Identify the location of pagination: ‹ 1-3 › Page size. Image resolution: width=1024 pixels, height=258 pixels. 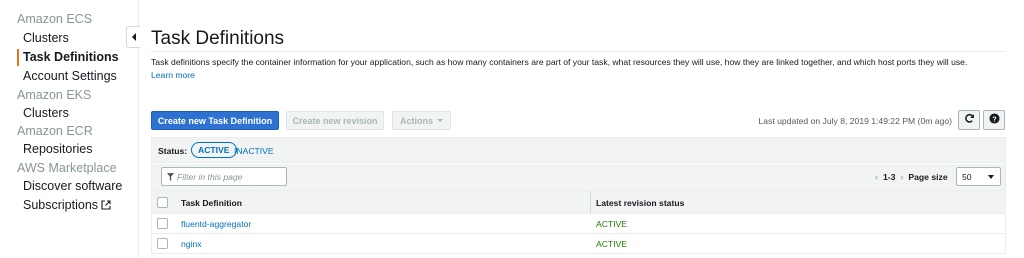
(911, 177).